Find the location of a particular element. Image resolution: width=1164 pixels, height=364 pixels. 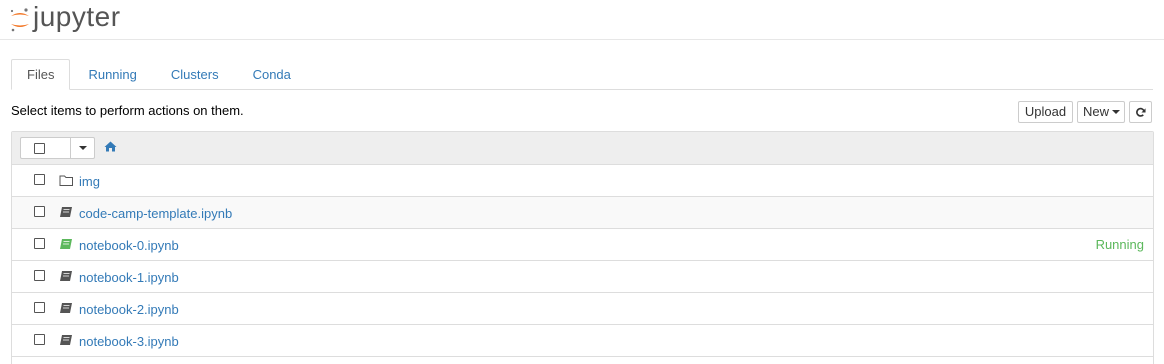

refresh-button is located at coordinates (1140, 112).